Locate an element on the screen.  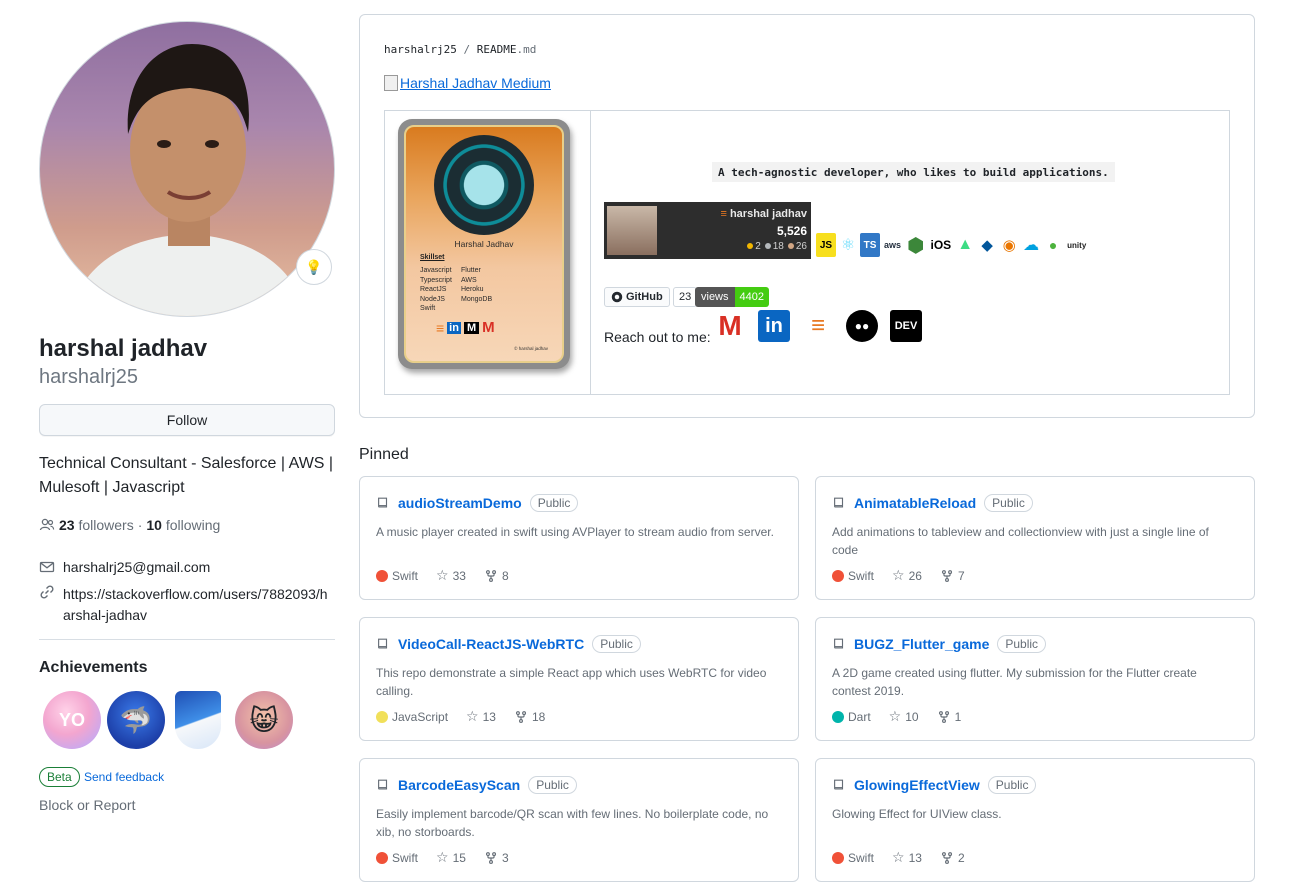
repo-name-link: VideoCall-ReactJS-WebRTC is located at coordinates (491, 644).